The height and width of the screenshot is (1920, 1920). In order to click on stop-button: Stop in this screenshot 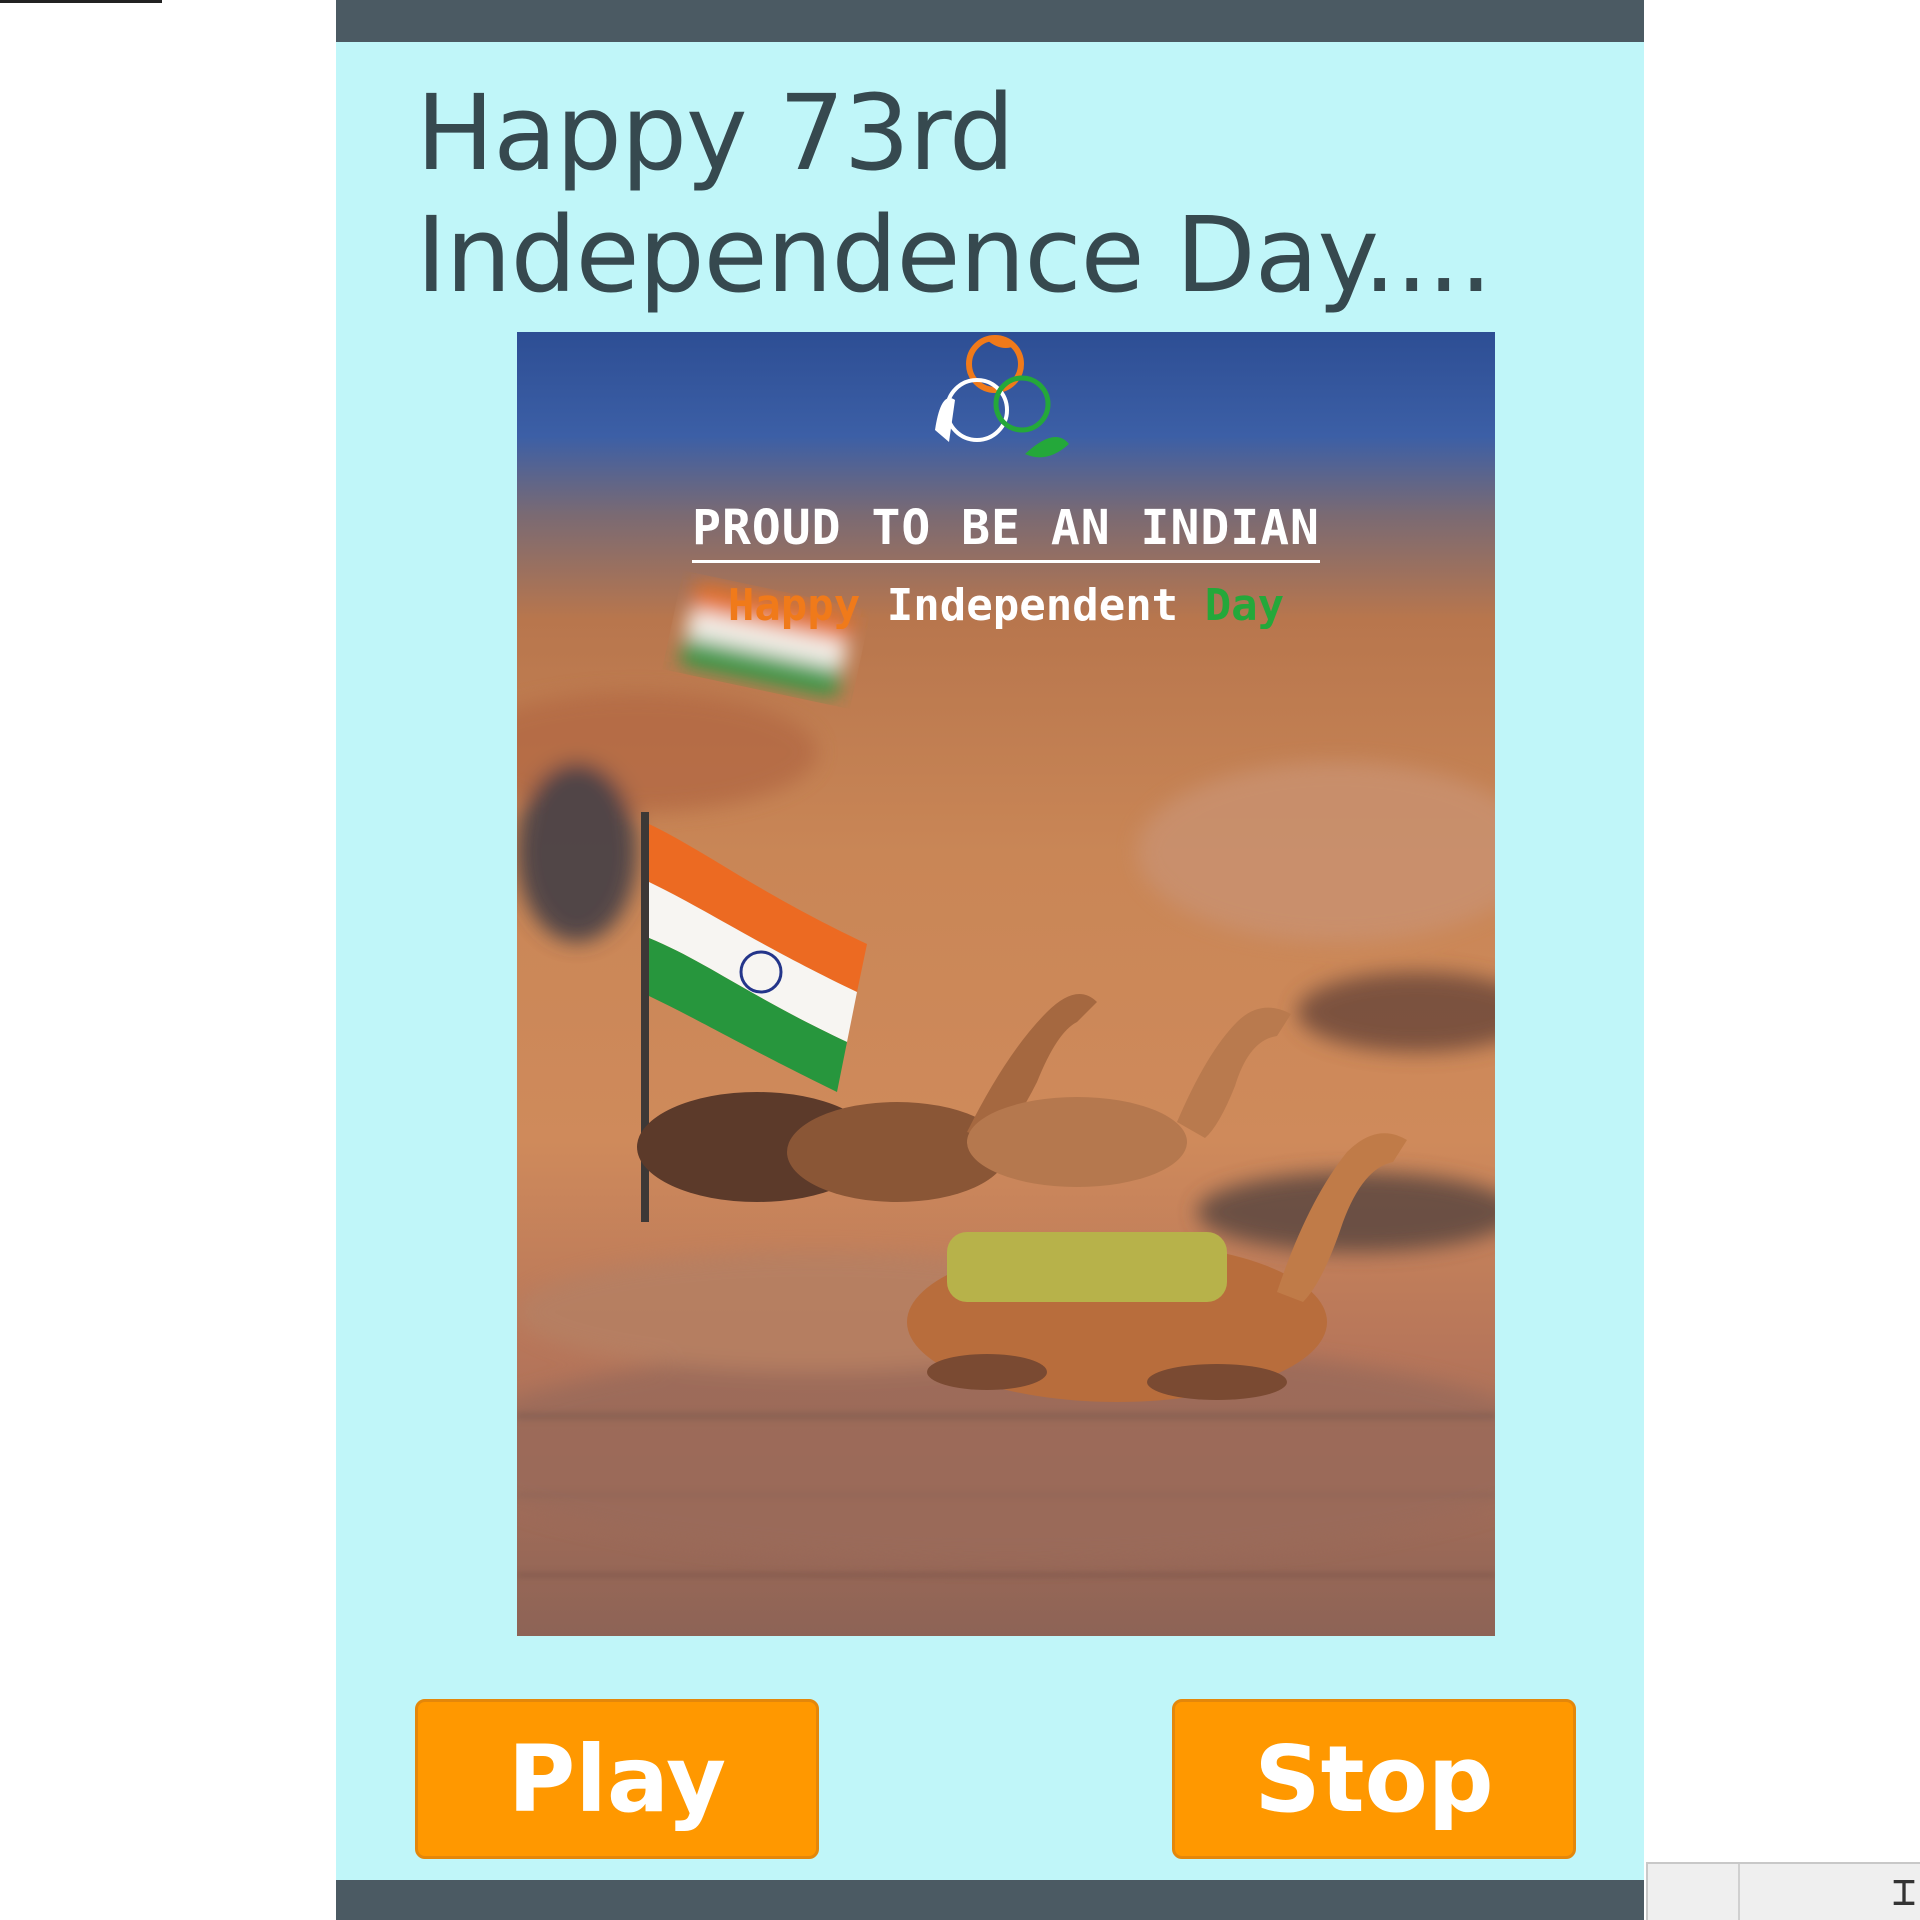, I will do `click(1374, 1779)`.